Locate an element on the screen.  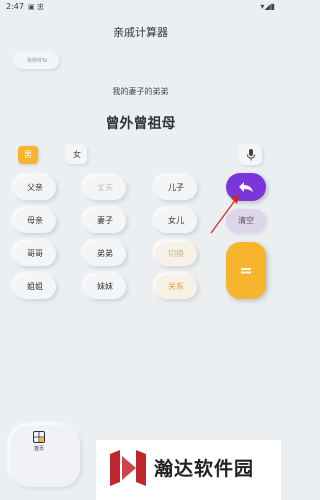
key-switch: 切换 is located at coordinates (176, 254).